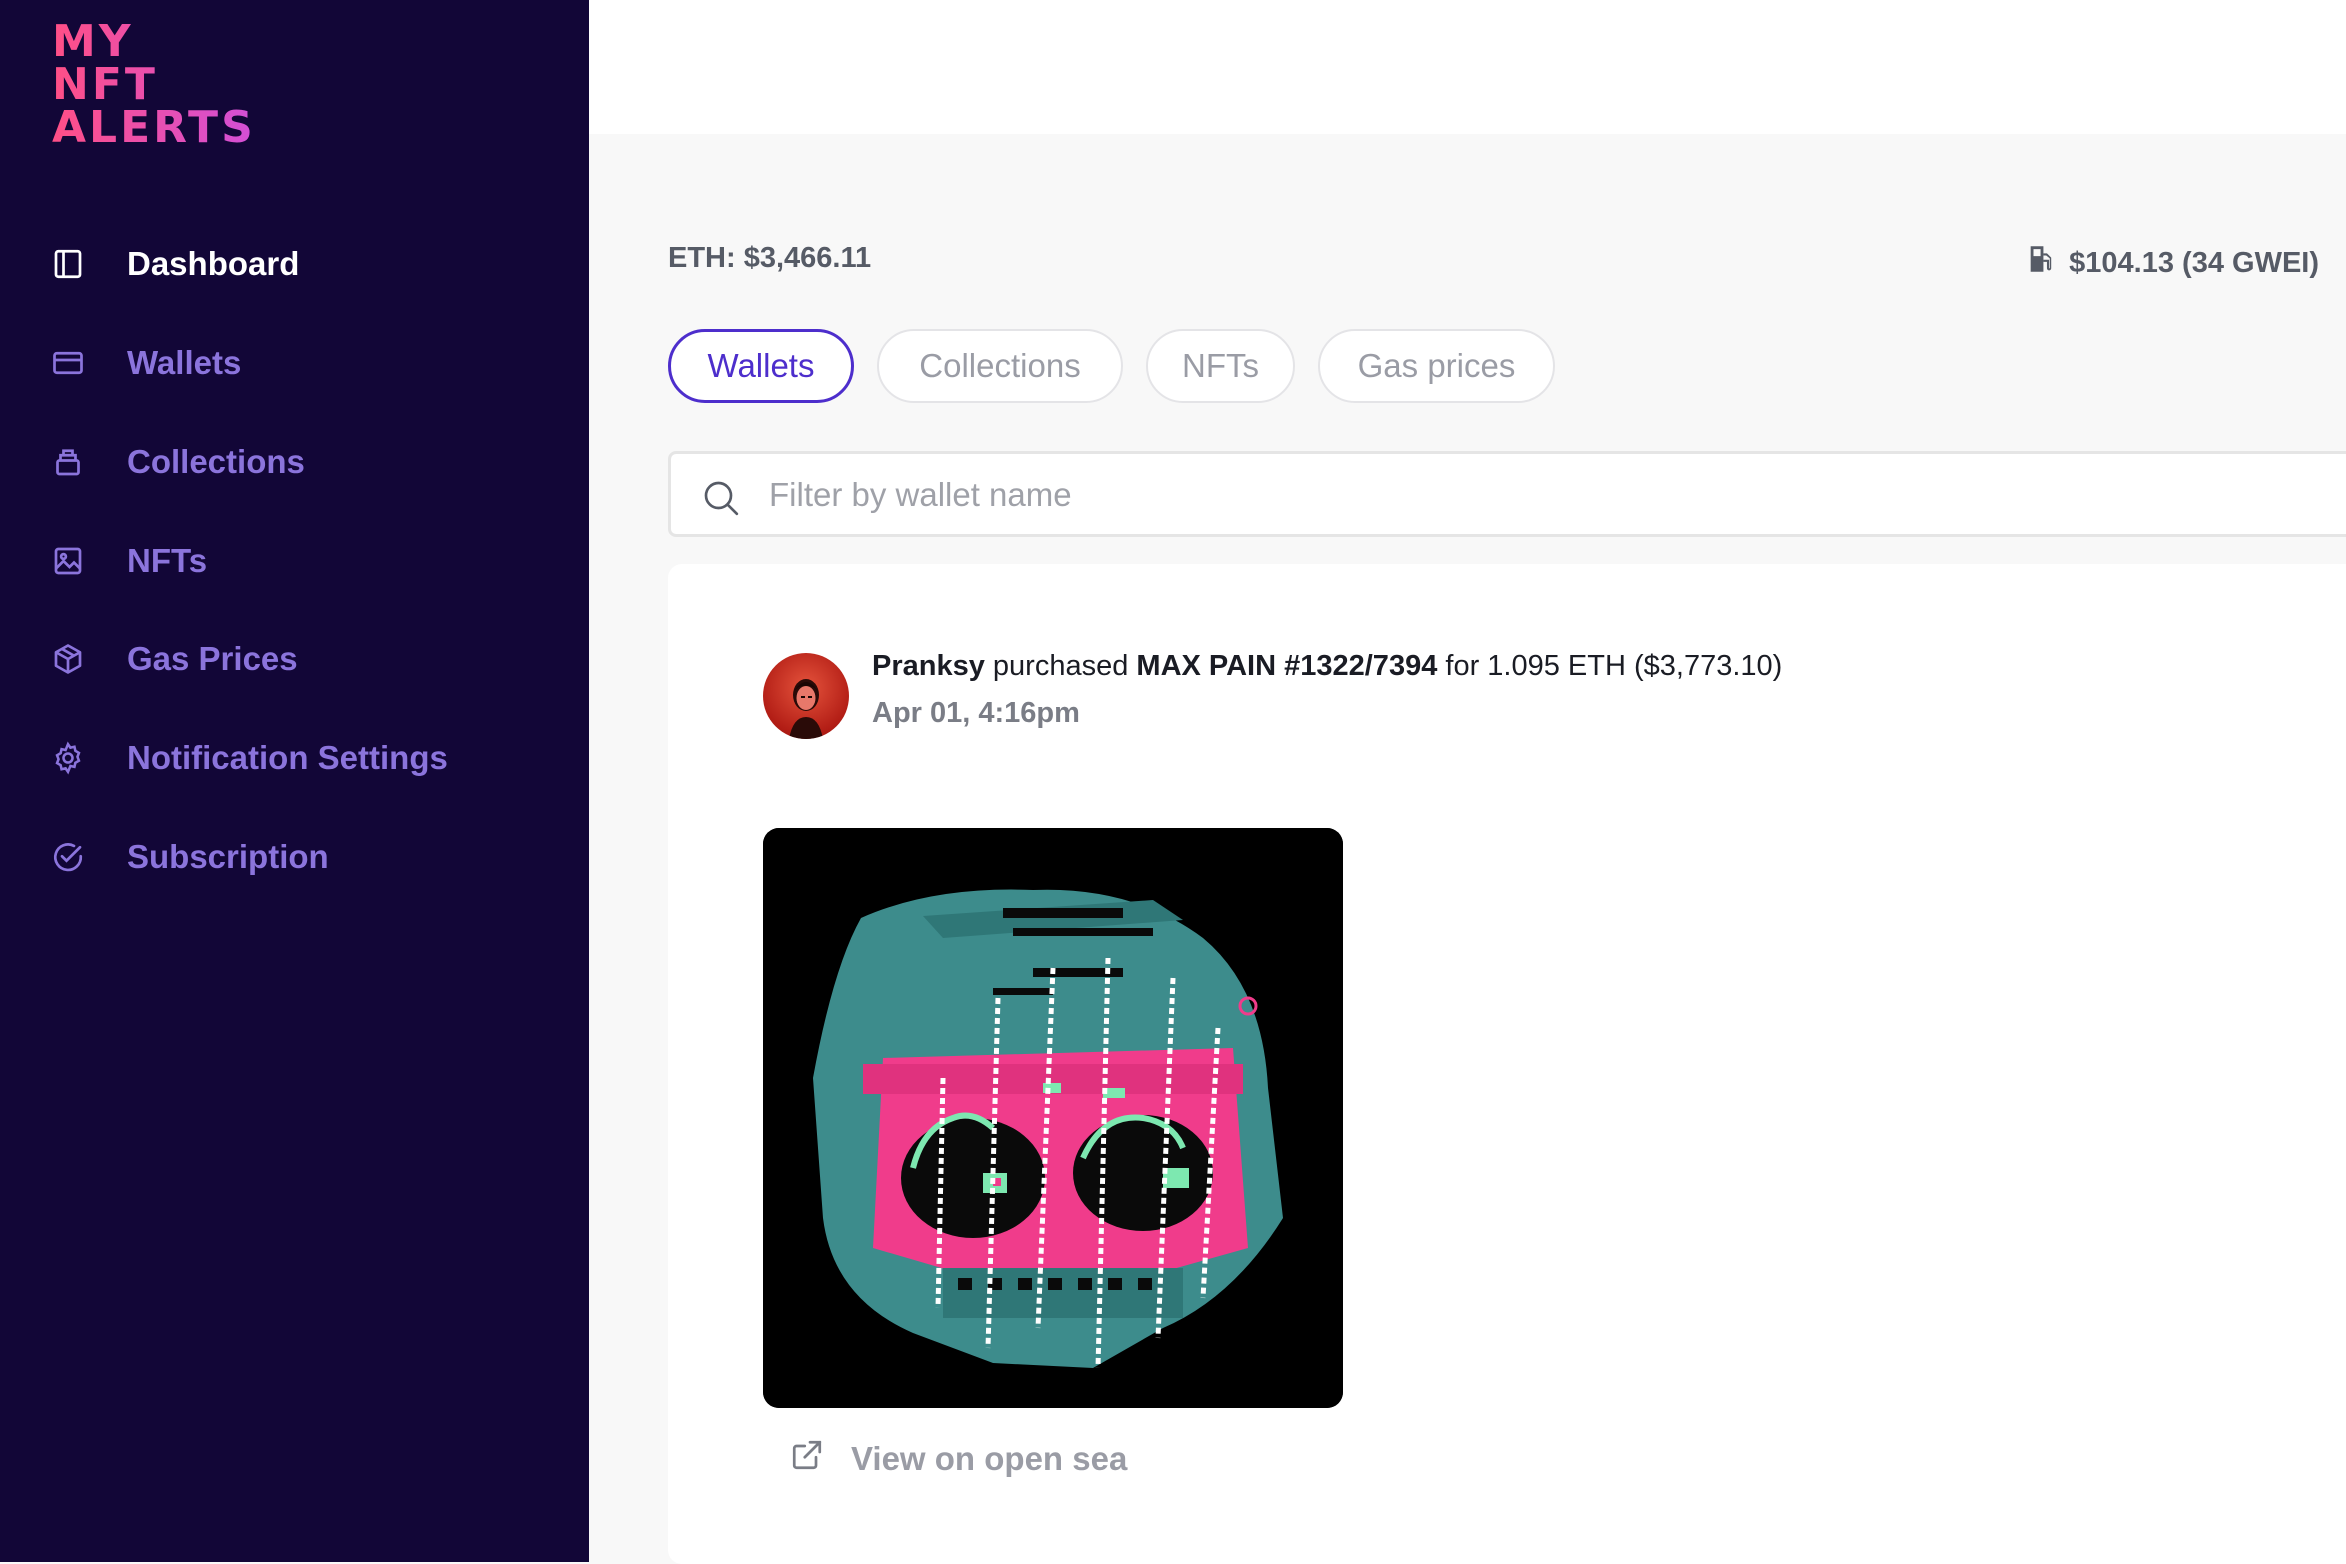 This screenshot has height=1564, width=2346. I want to click on wallet-name: Pranksy, so click(928, 666).